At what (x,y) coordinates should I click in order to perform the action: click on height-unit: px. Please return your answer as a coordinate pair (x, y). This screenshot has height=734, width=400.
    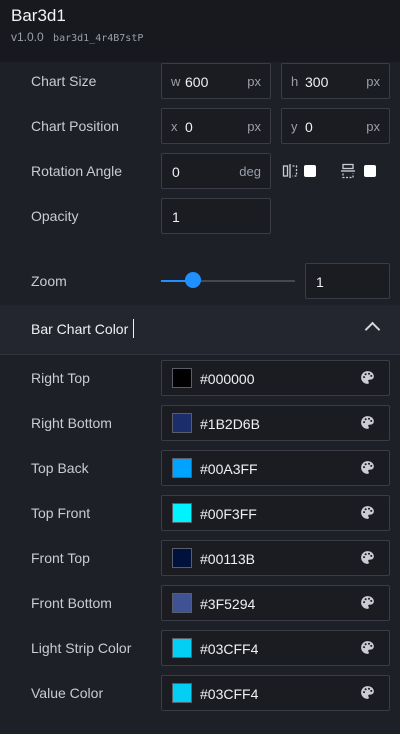
    Looking at the image, I should click on (373, 81).